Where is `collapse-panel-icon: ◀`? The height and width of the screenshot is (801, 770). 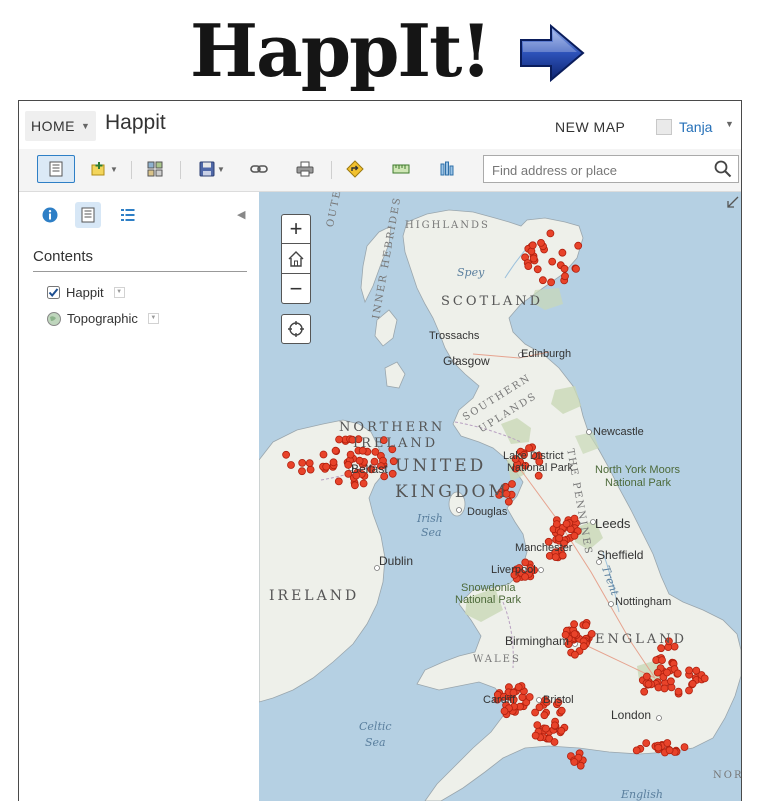
collapse-panel-icon: ◀ is located at coordinates (241, 214).